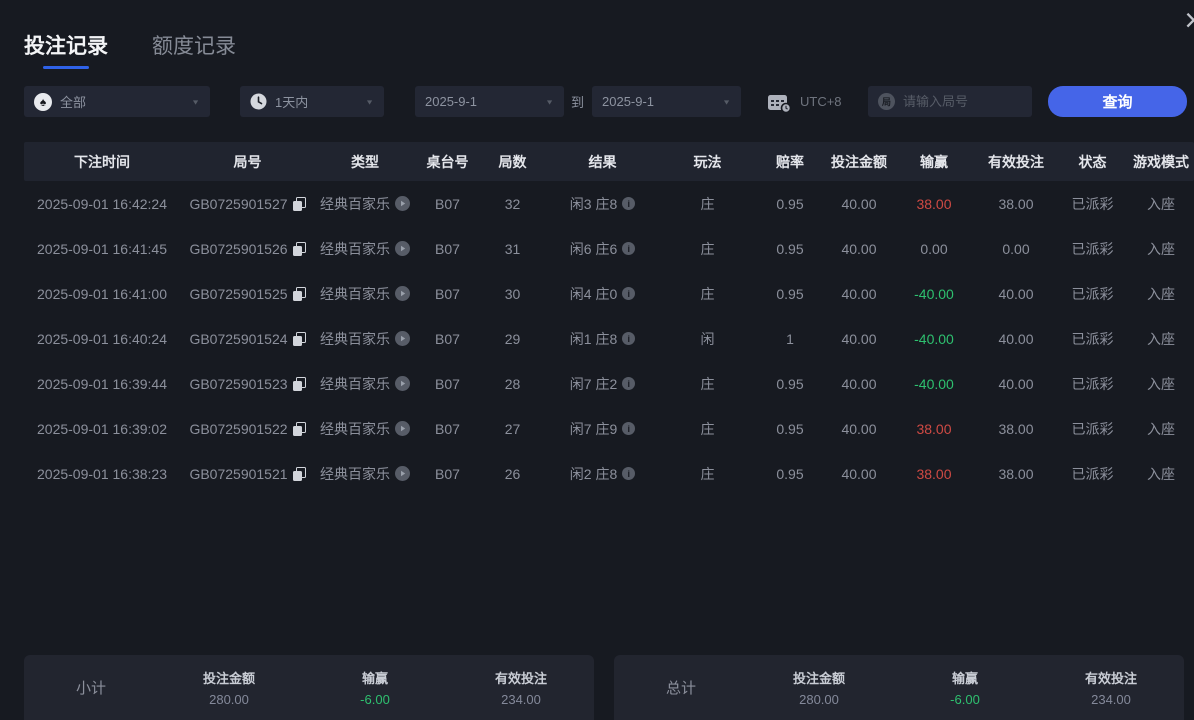 This screenshot has width=1194, height=720. I want to click on time-range-select: 1天内 ▼, so click(312, 101).